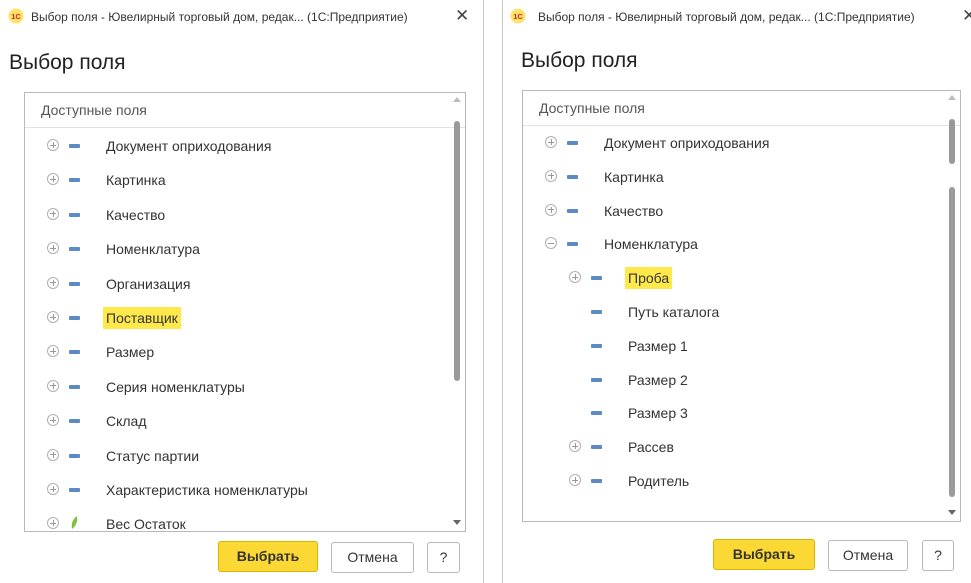 Image resolution: width=971 pixels, height=583 pixels. What do you see at coordinates (152, 456) in the screenshot?
I see `tree-item-label: Статус партии` at bounding box center [152, 456].